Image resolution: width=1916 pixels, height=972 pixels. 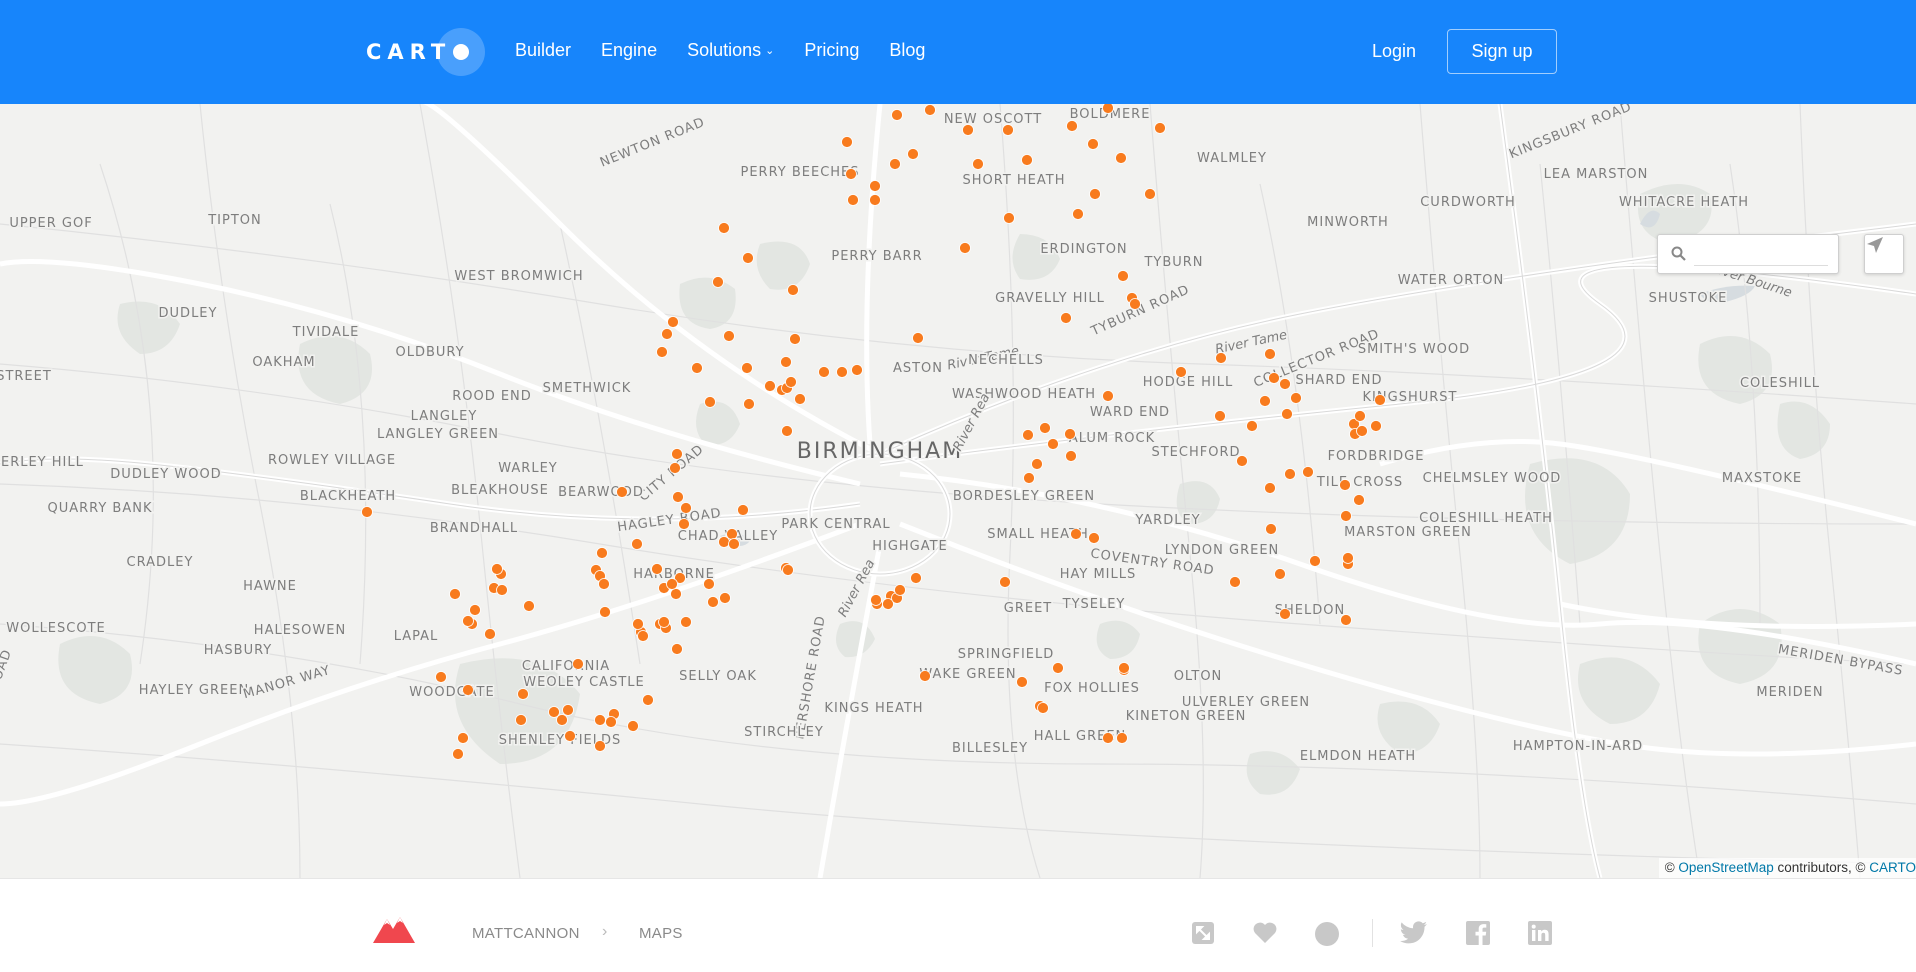 What do you see at coordinates (831, 50) in the screenshot?
I see `nav-pricing: Pricing` at bounding box center [831, 50].